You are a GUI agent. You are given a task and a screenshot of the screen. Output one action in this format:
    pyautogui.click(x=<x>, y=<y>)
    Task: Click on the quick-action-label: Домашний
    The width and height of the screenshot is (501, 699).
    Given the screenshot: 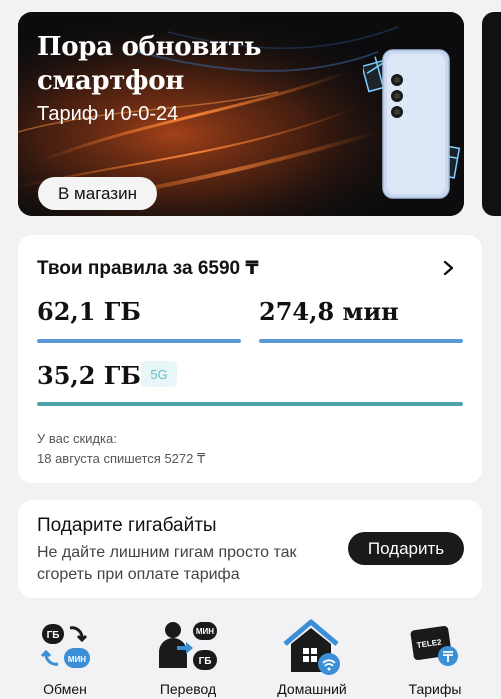 What is the action you would take?
    pyautogui.click(x=312, y=689)
    